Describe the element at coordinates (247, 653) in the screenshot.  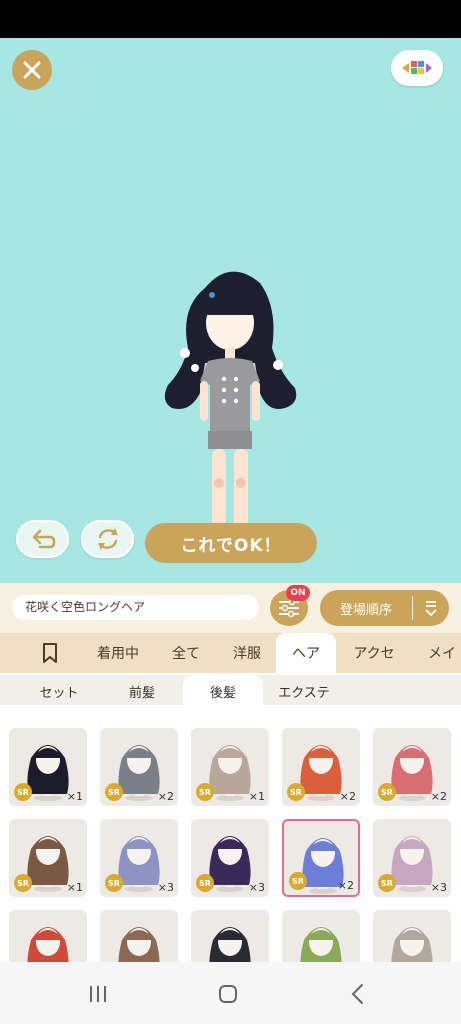
I see `tab-clothes: 洋服` at that location.